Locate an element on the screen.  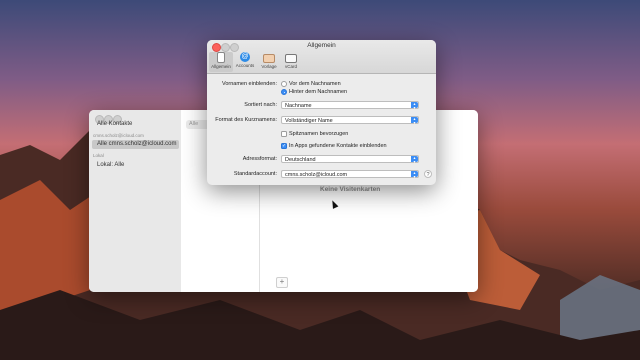
help-button: ? is located at coordinates (428, 174).